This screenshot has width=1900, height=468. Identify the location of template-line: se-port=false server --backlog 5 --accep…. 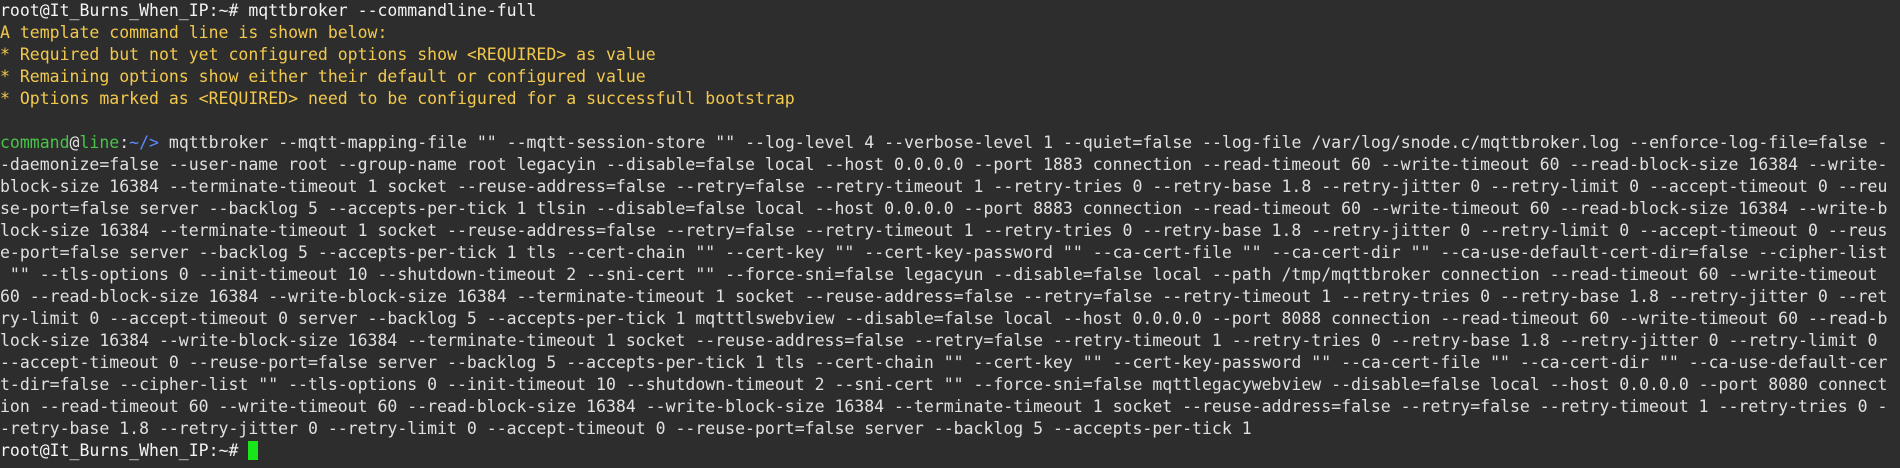
(944, 208).